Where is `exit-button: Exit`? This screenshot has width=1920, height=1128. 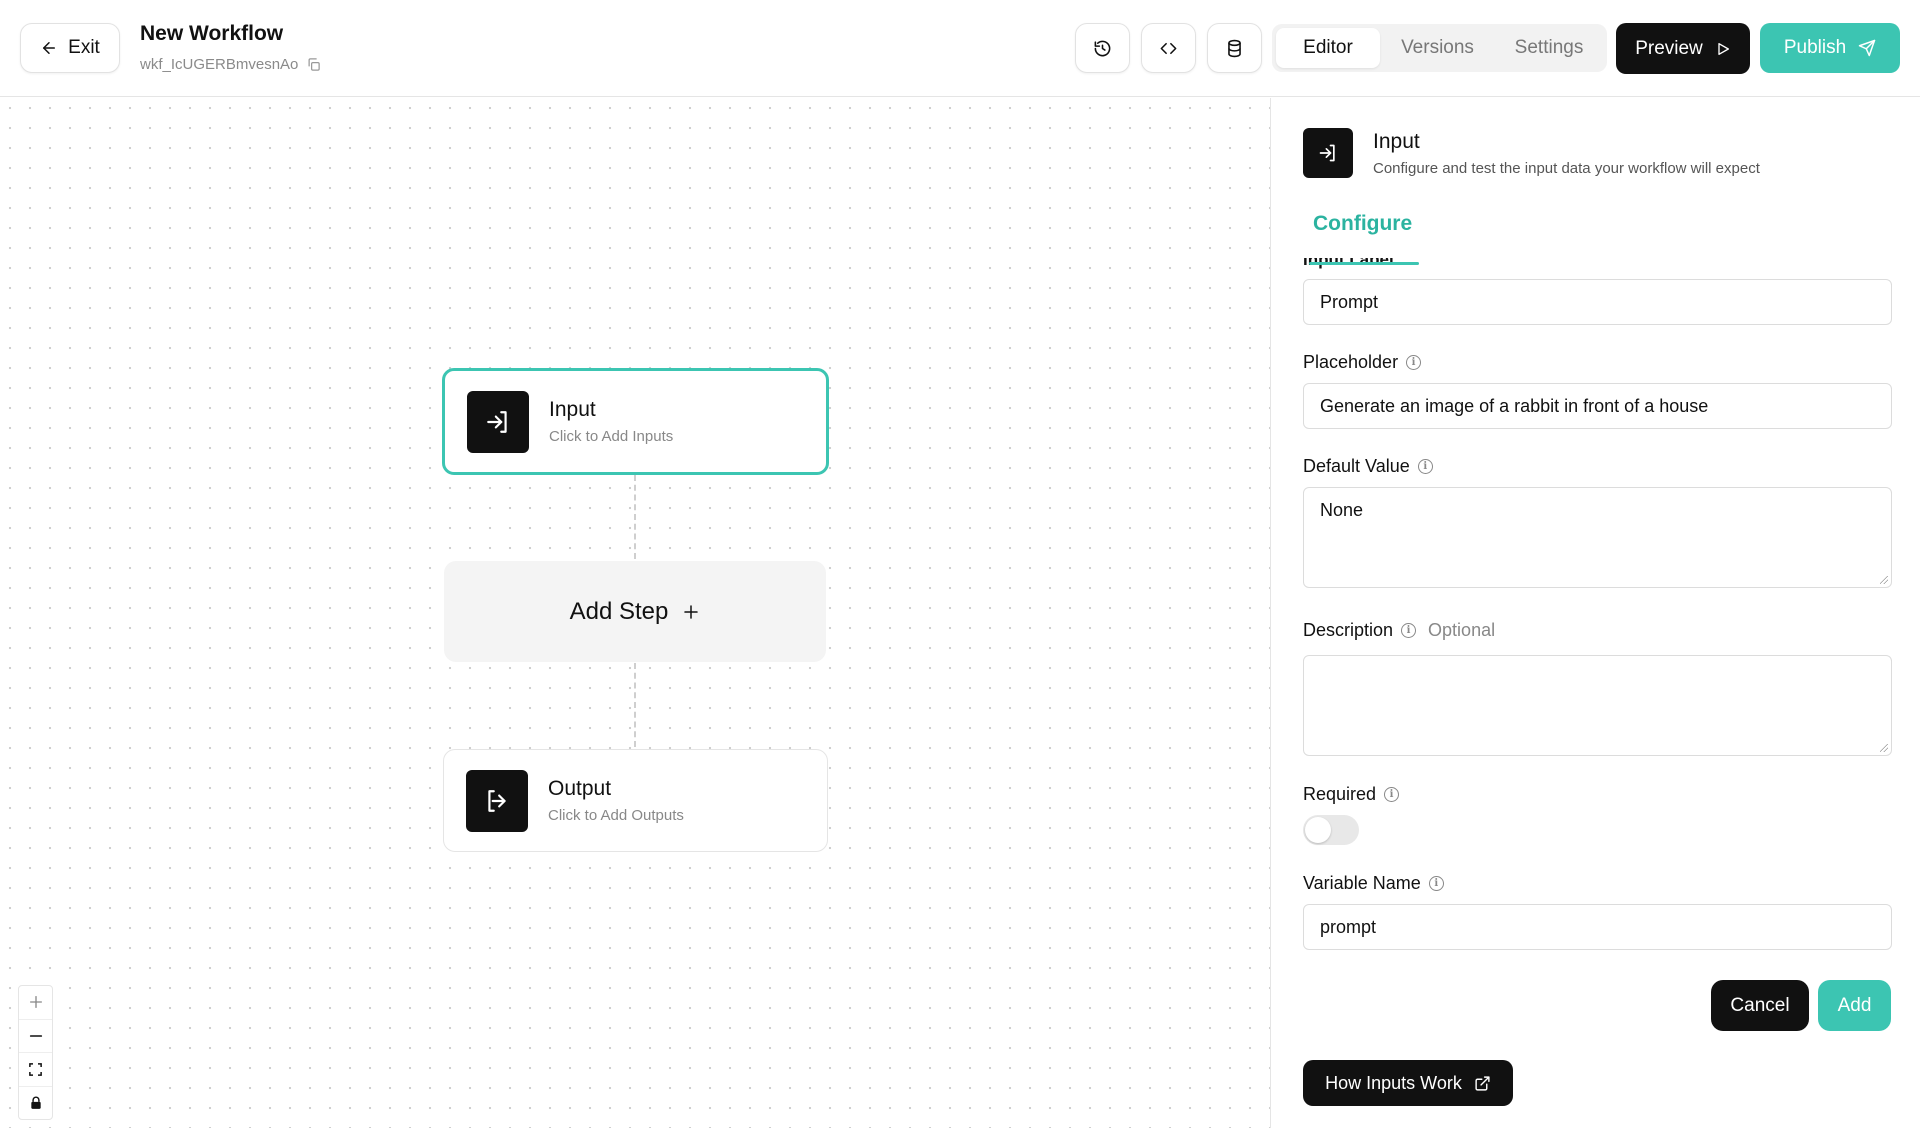
exit-button: Exit is located at coordinates (70, 48).